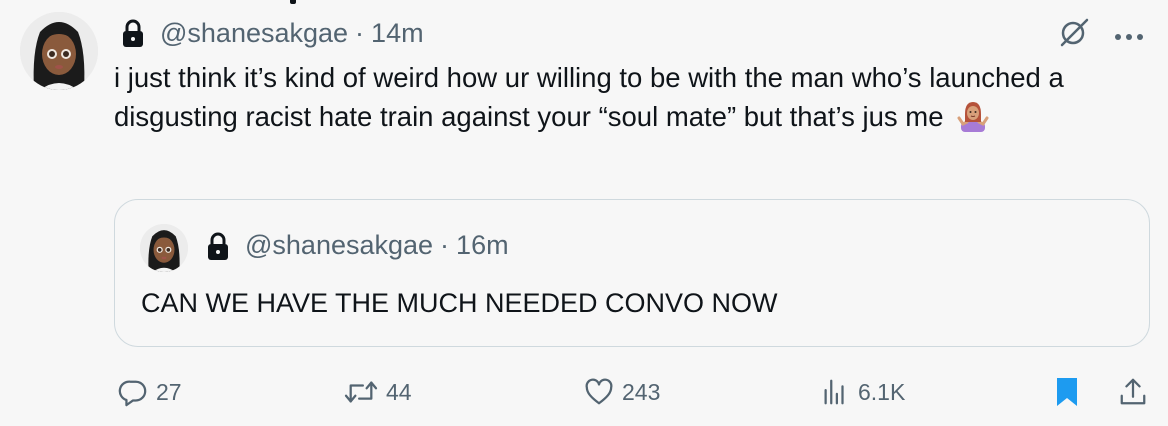 The width and height of the screenshot is (1168, 426). What do you see at coordinates (641, 391) in the screenshot?
I see `like-count: 243` at bounding box center [641, 391].